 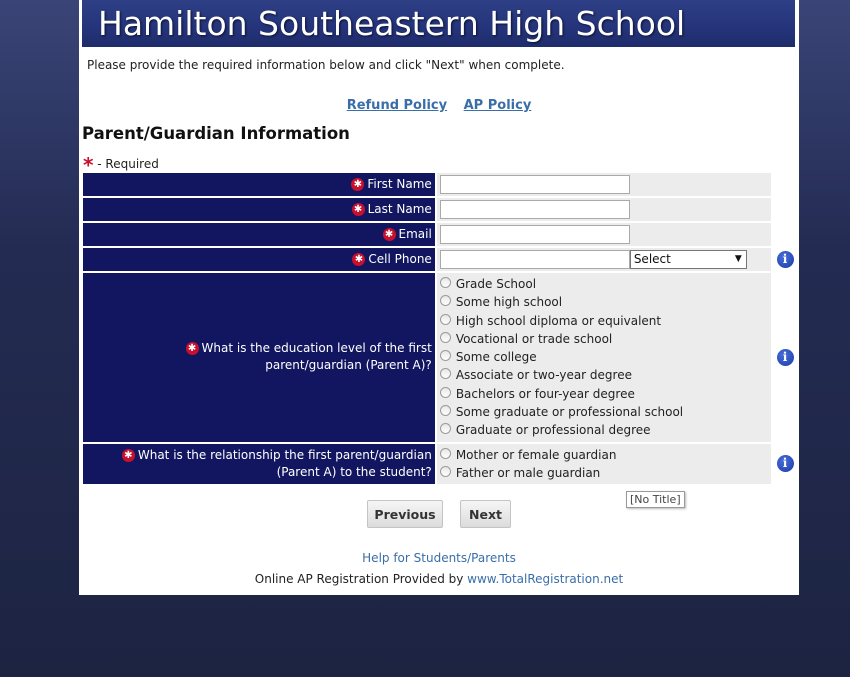 I want to click on relationship-option: Father or male guardian, so click(x=603, y=473).